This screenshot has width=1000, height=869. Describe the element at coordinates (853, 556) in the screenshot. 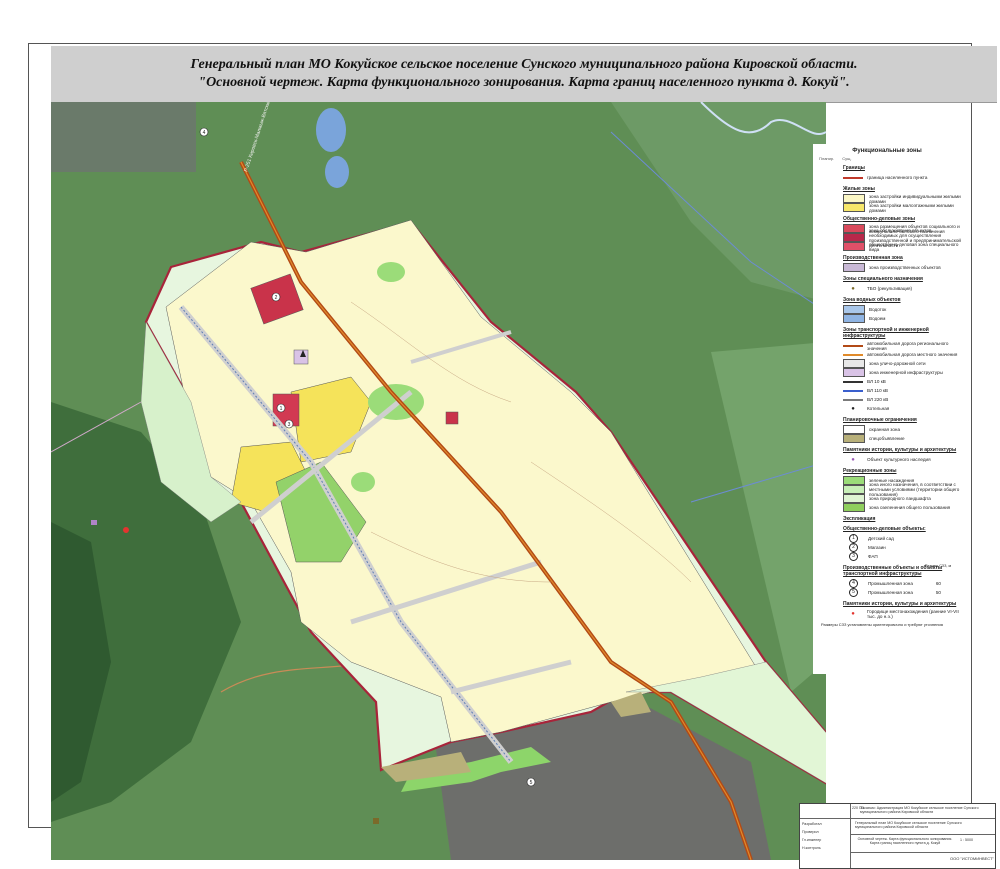

I see `legend-number-icon: 3` at that location.